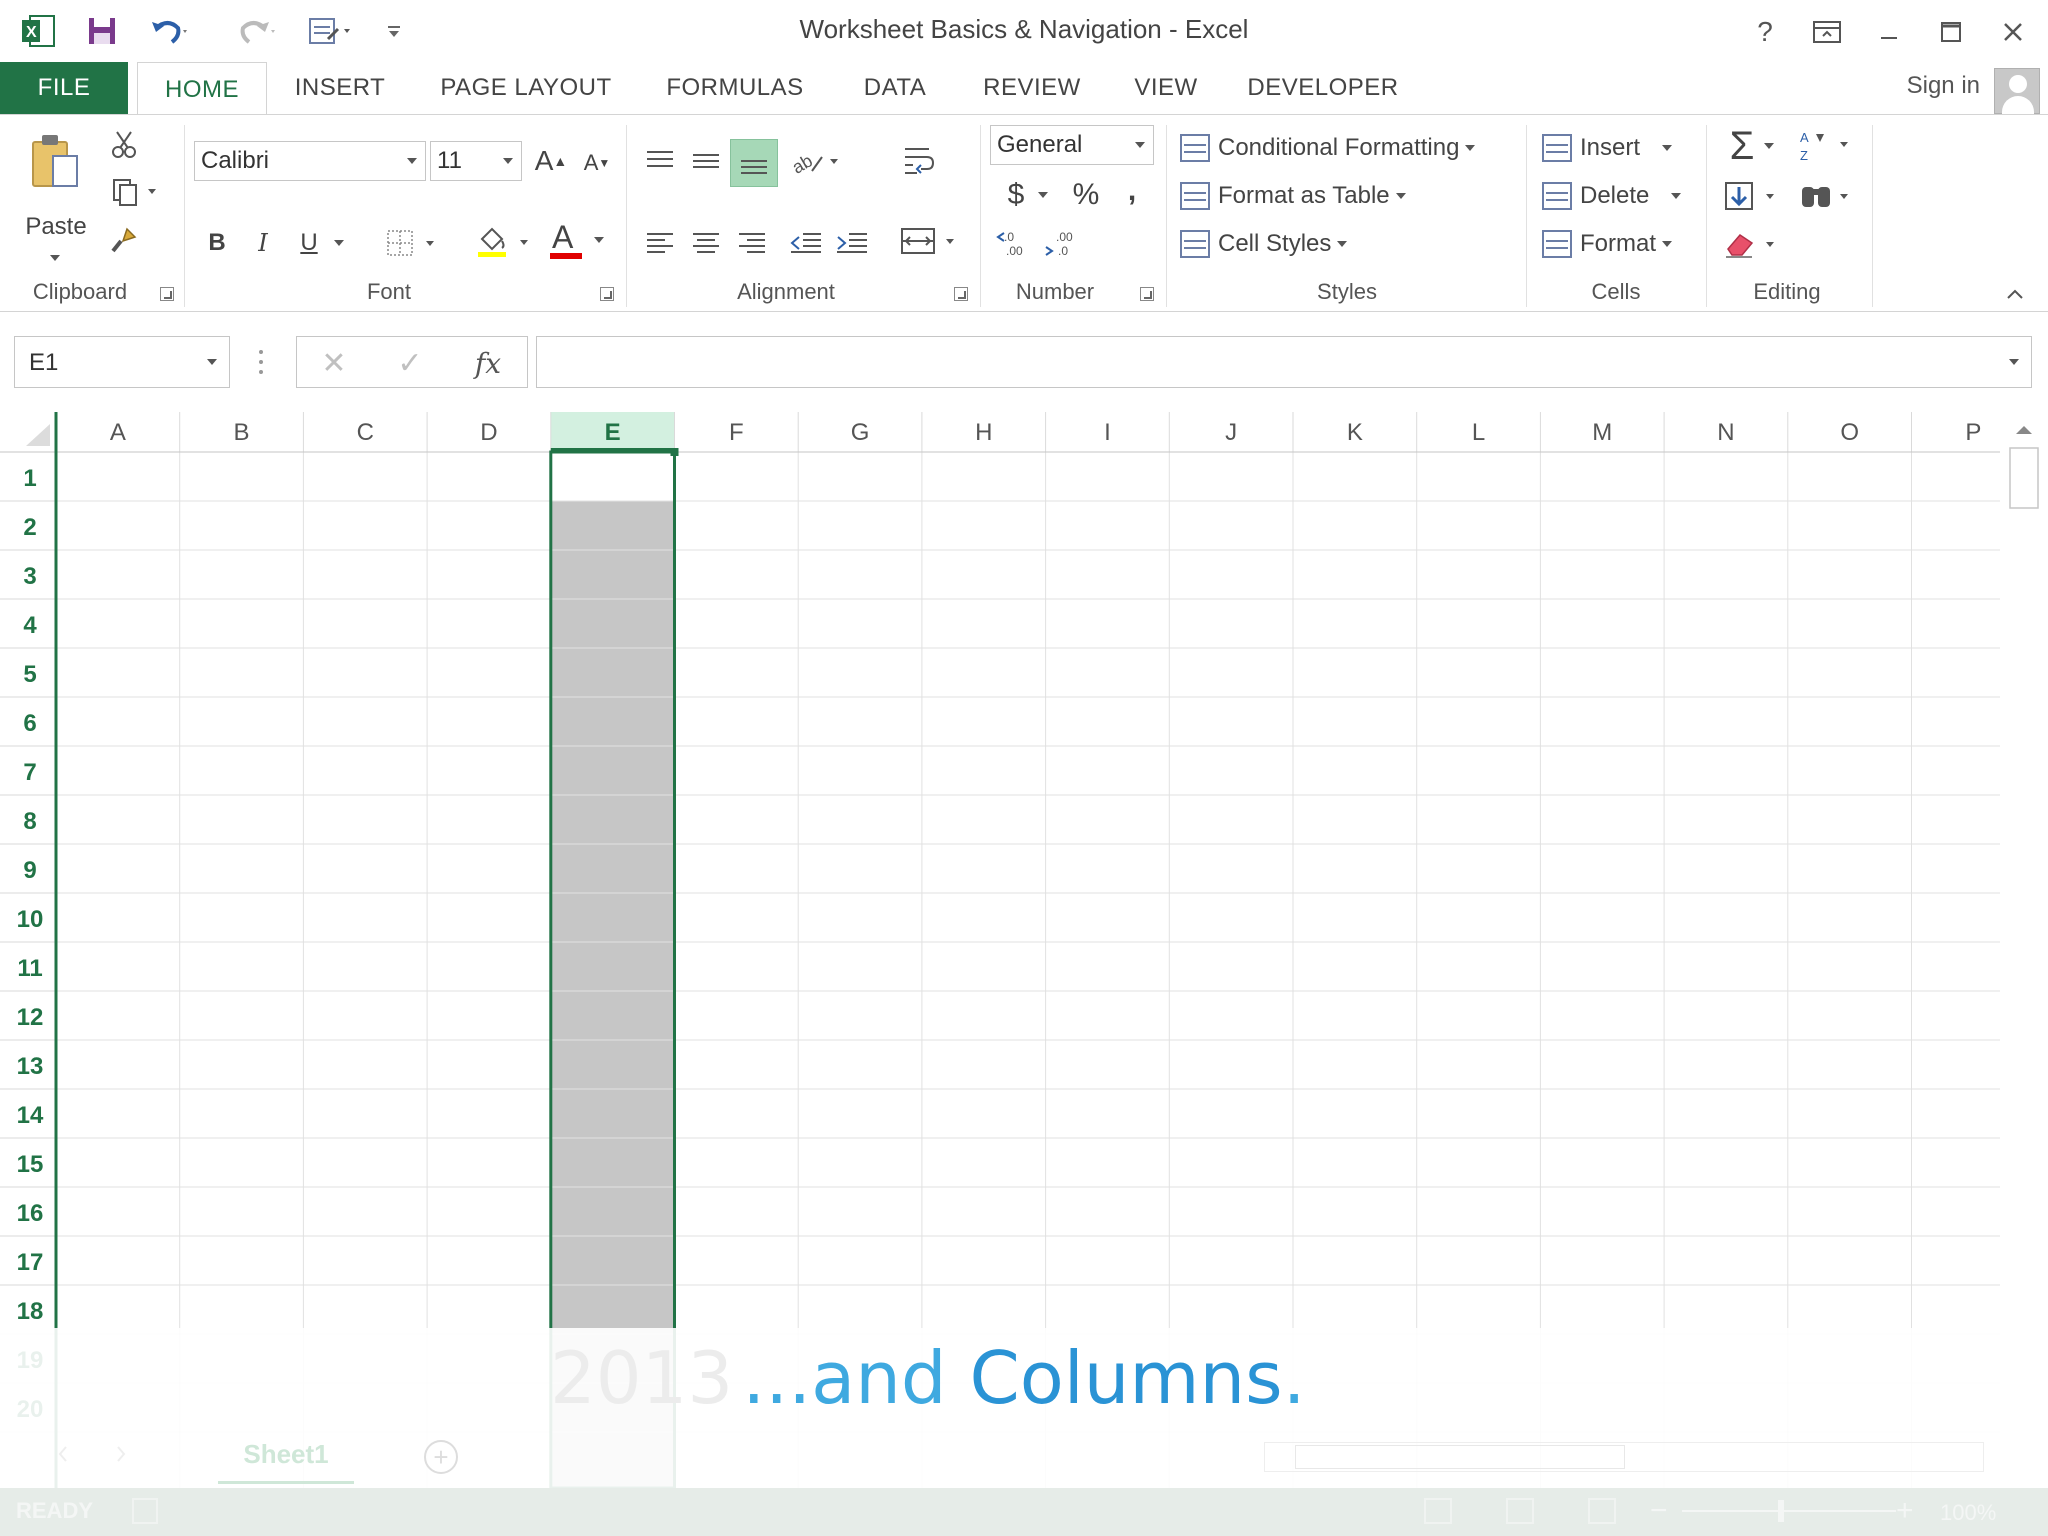 The height and width of the screenshot is (1536, 2048). What do you see at coordinates (1028, 195) in the screenshot?
I see `accounting-format-button: $` at bounding box center [1028, 195].